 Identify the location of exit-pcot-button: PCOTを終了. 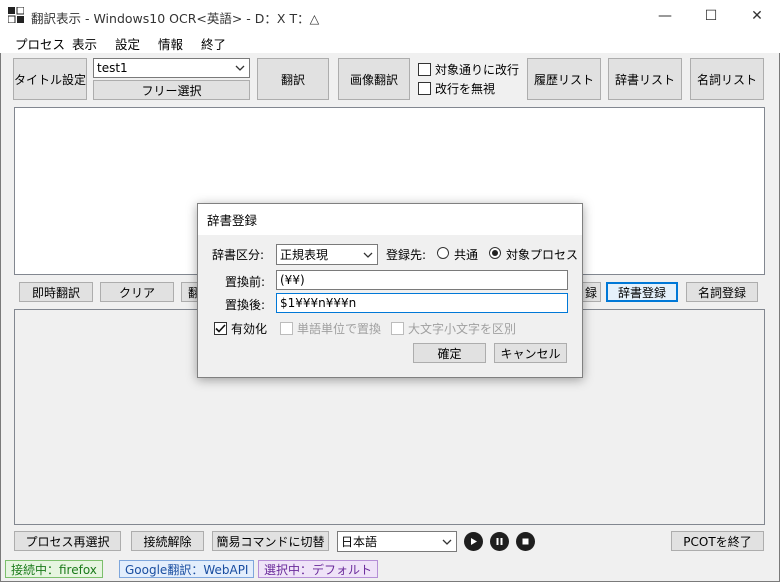
(717, 541).